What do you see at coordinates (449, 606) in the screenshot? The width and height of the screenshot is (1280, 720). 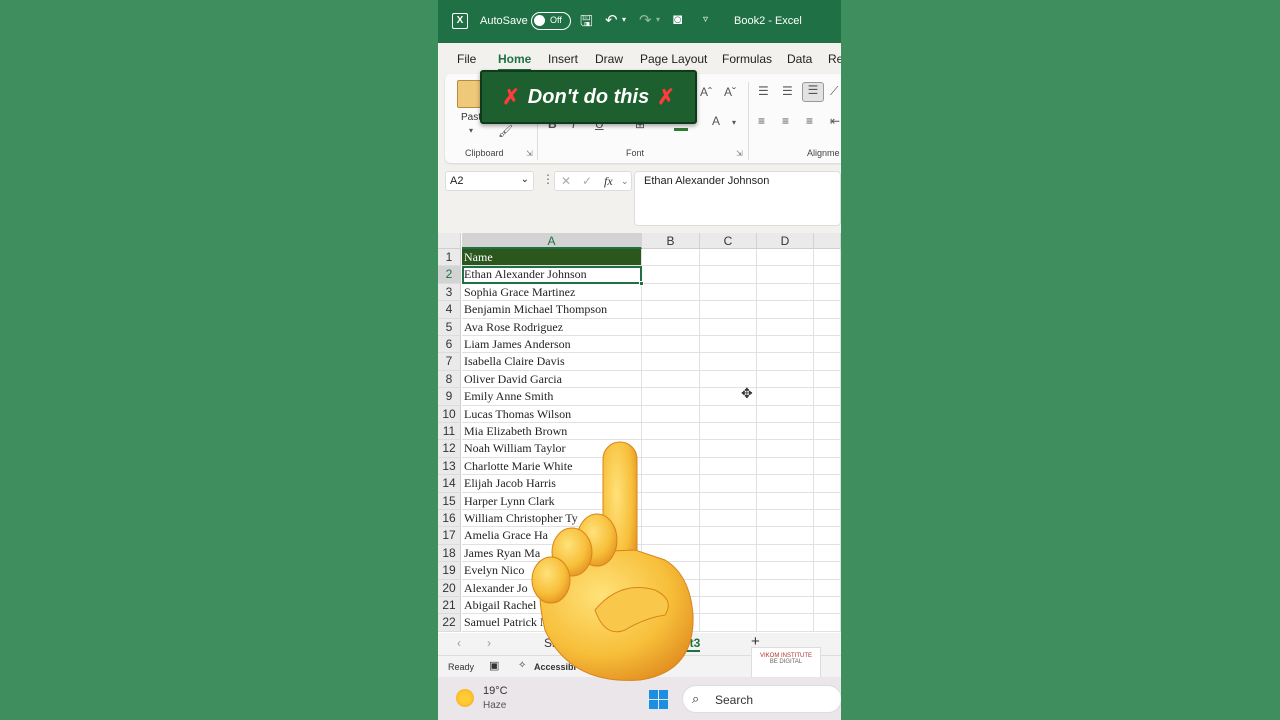 I see `row-header: 21` at bounding box center [449, 606].